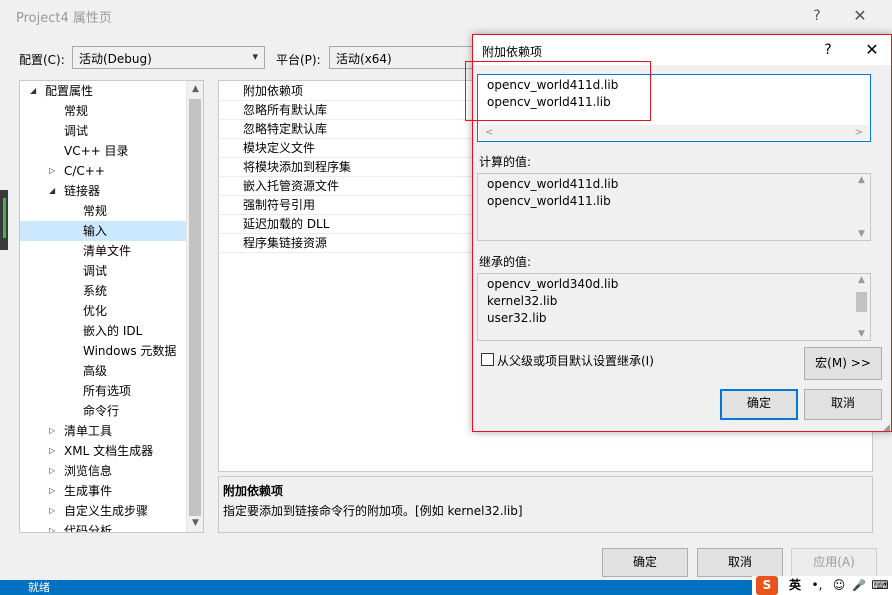 This screenshot has height=595, width=892. What do you see at coordinates (253, 491) in the screenshot?
I see `description-title: 附加依赖项` at bounding box center [253, 491].